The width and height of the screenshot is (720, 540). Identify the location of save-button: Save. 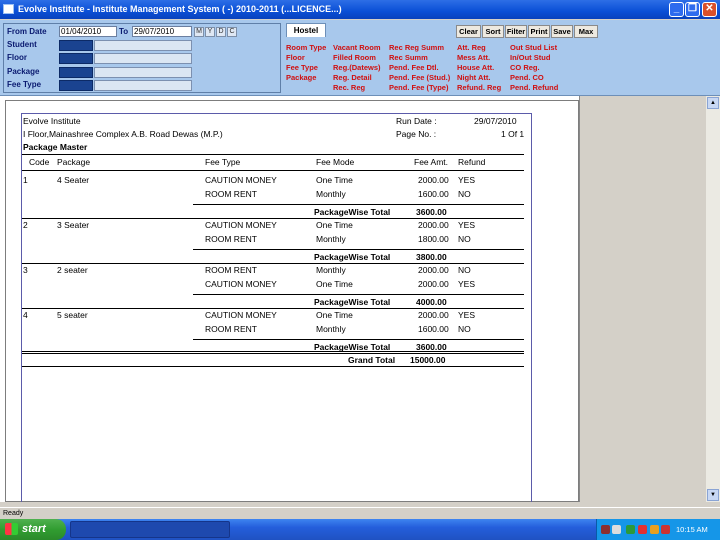
(562, 31).